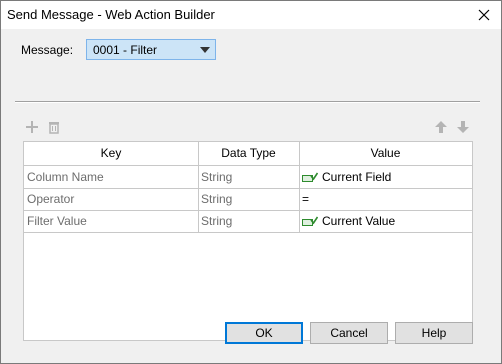 Image resolution: width=502 pixels, height=364 pixels. What do you see at coordinates (434, 333) in the screenshot?
I see `help-button: Help` at bounding box center [434, 333].